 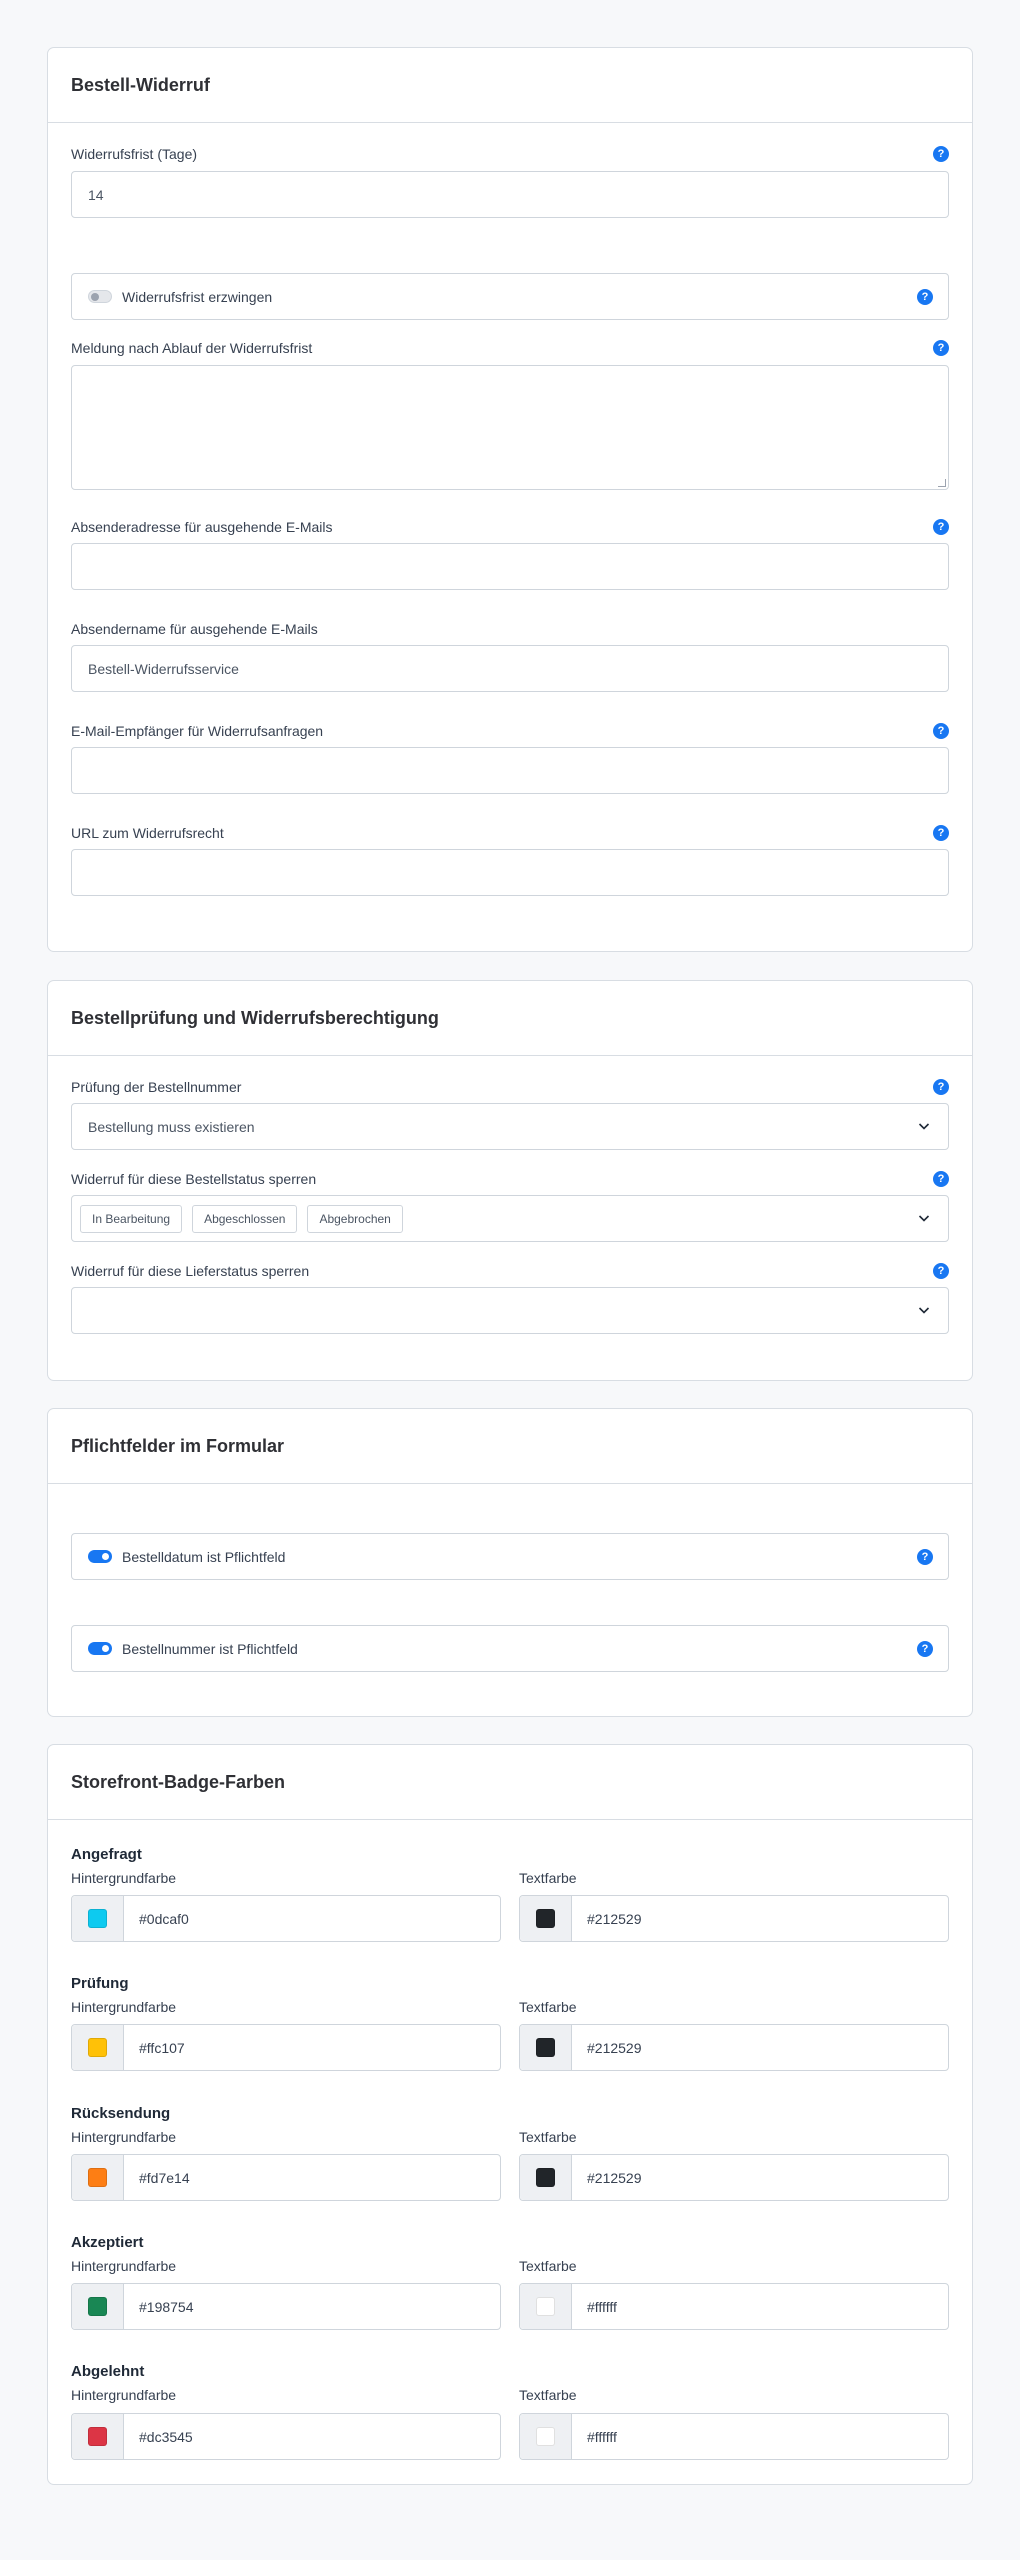 What do you see at coordinates (510, 1556) in the screenshot?
I see `bestelldatum-toggle-row: Bestelldatum ist Pflichtfeld ?` at bounding box center [510, 1556].